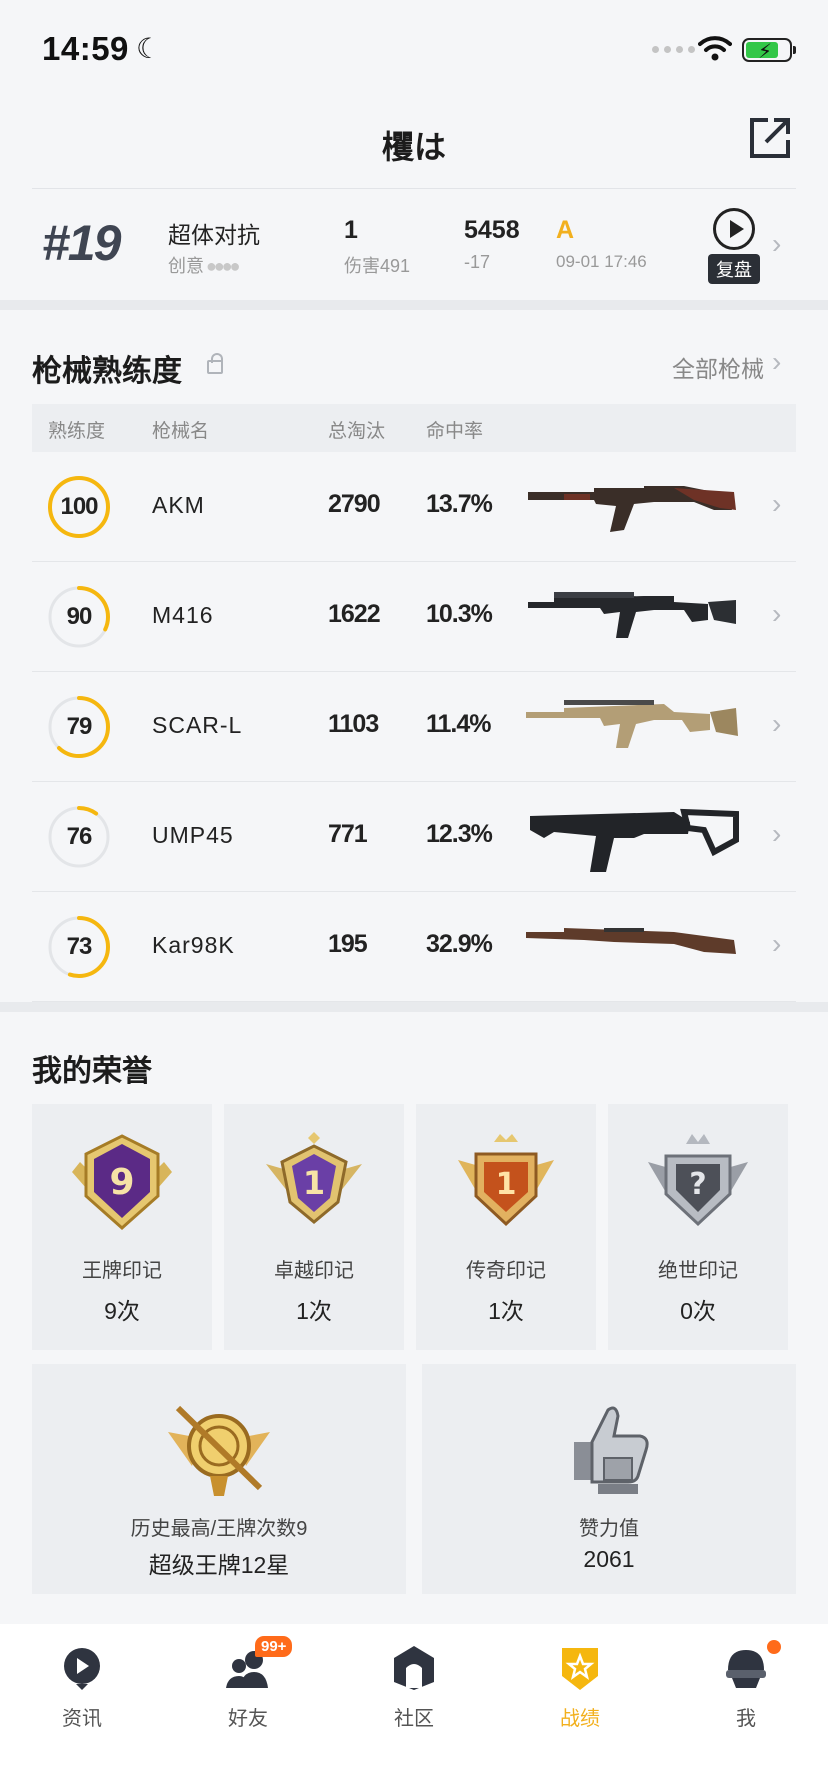  What do you see at coordinates (697, 1184) in the screenshot?
I see `peerless-badge-symbol: ?` at bounding box center [697, 1184].